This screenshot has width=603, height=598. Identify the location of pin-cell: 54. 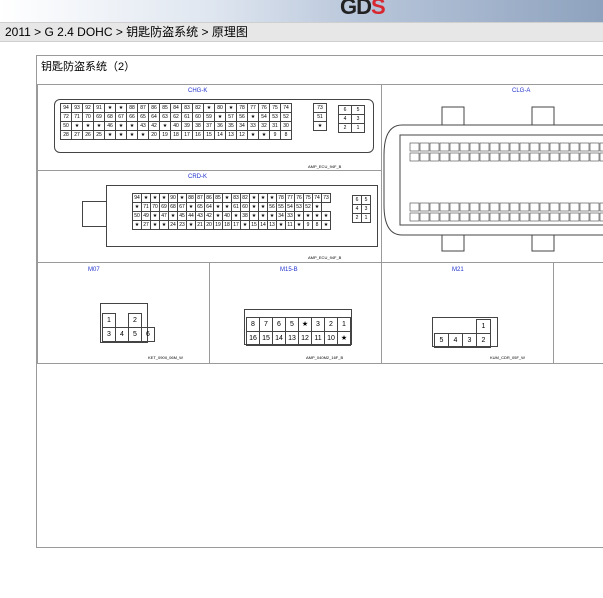
(264, 117).